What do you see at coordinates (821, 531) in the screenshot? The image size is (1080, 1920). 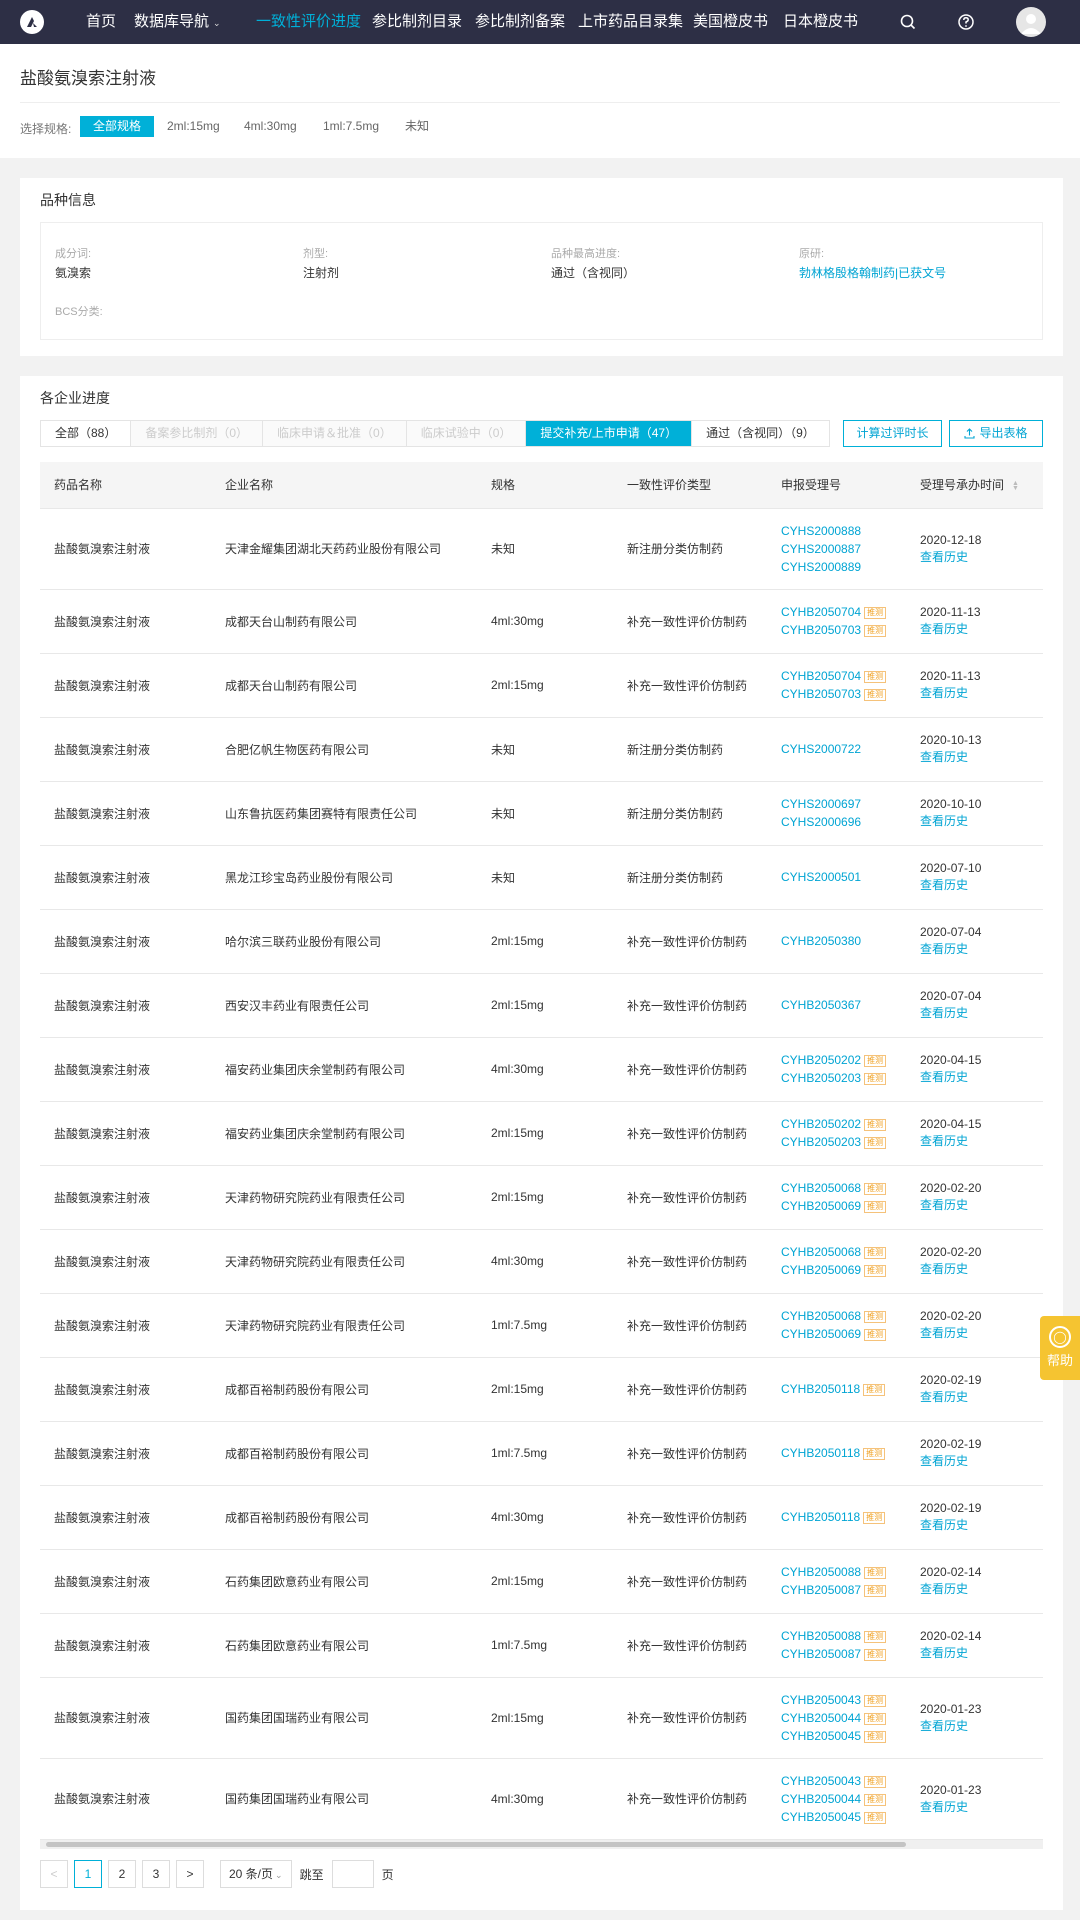 I see `application-no-link: CYHS2000888` at bounding box center [821, 531].